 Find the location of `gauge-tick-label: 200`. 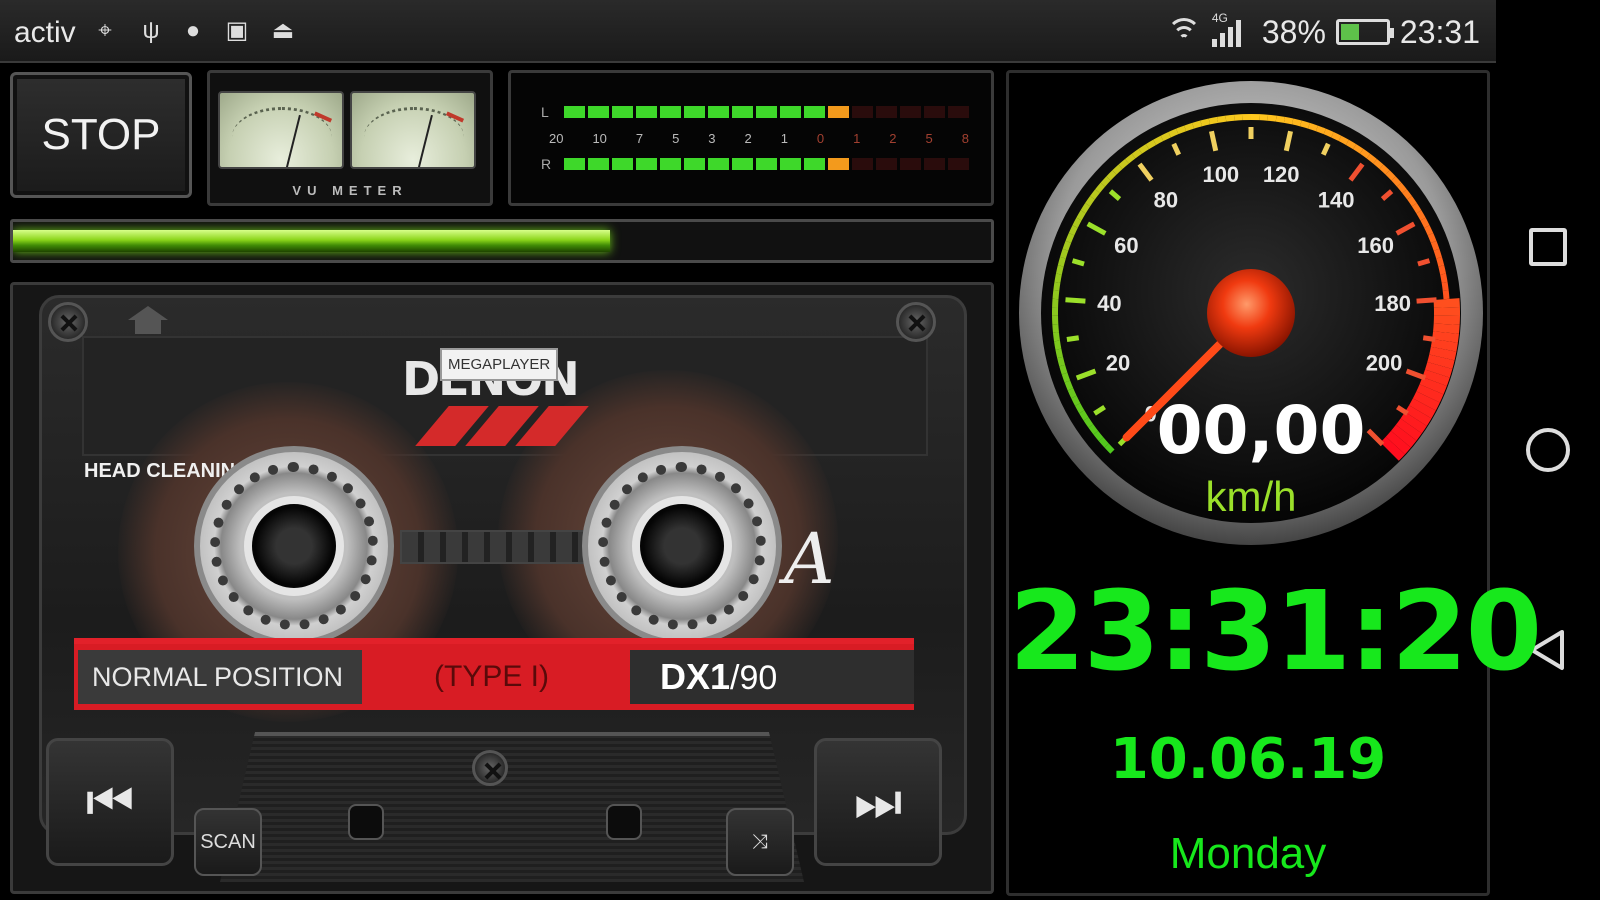

gauge-tick-label: 200 is located at coordinates (1384, 363).